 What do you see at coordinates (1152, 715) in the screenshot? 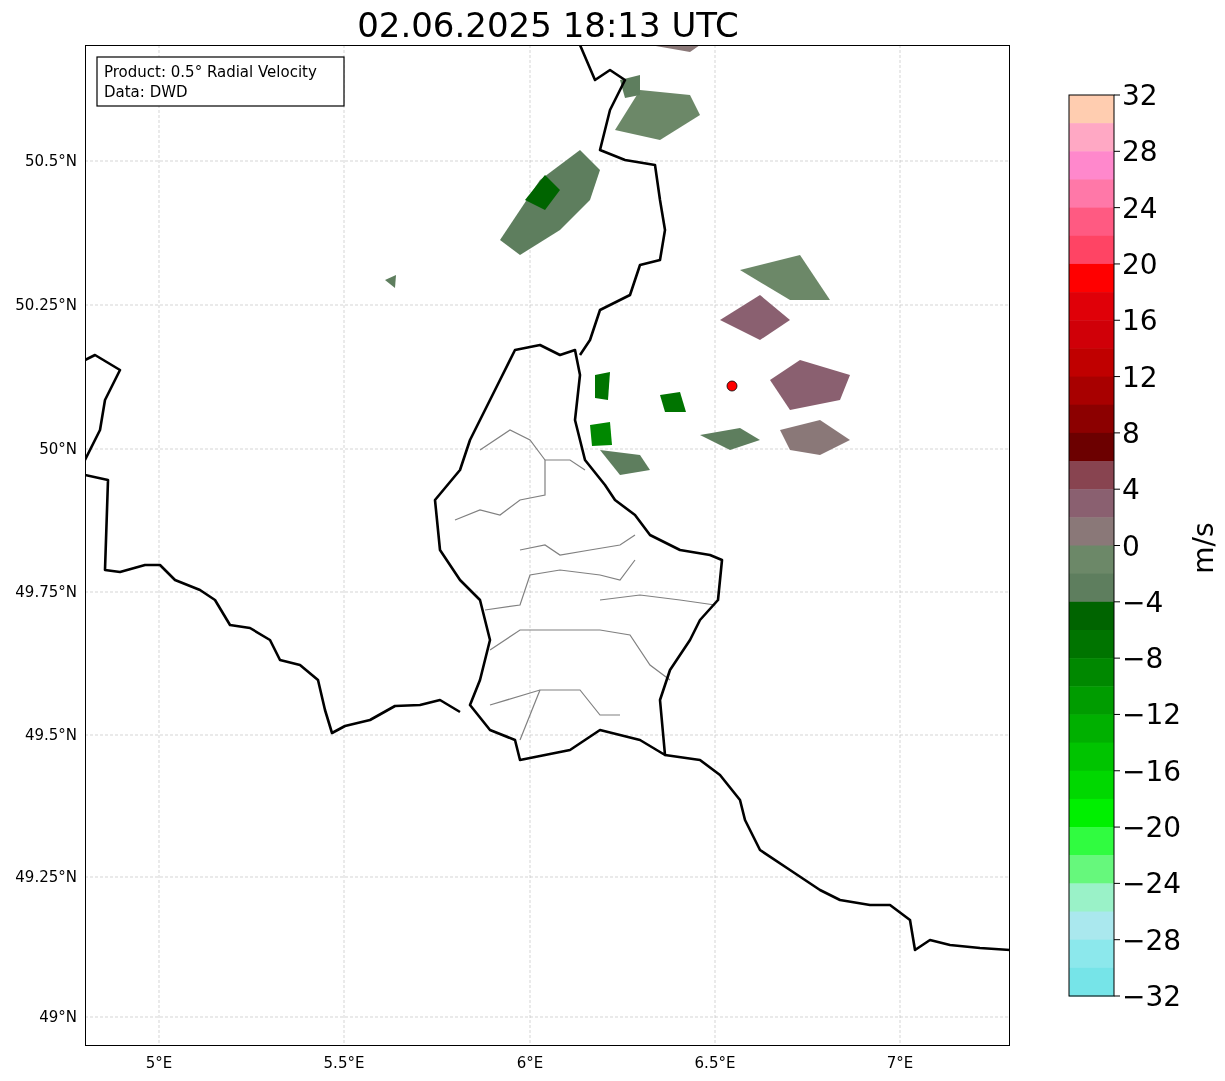
I see `colorbar-tick-label: −12` at bounding box center [1152, 715].